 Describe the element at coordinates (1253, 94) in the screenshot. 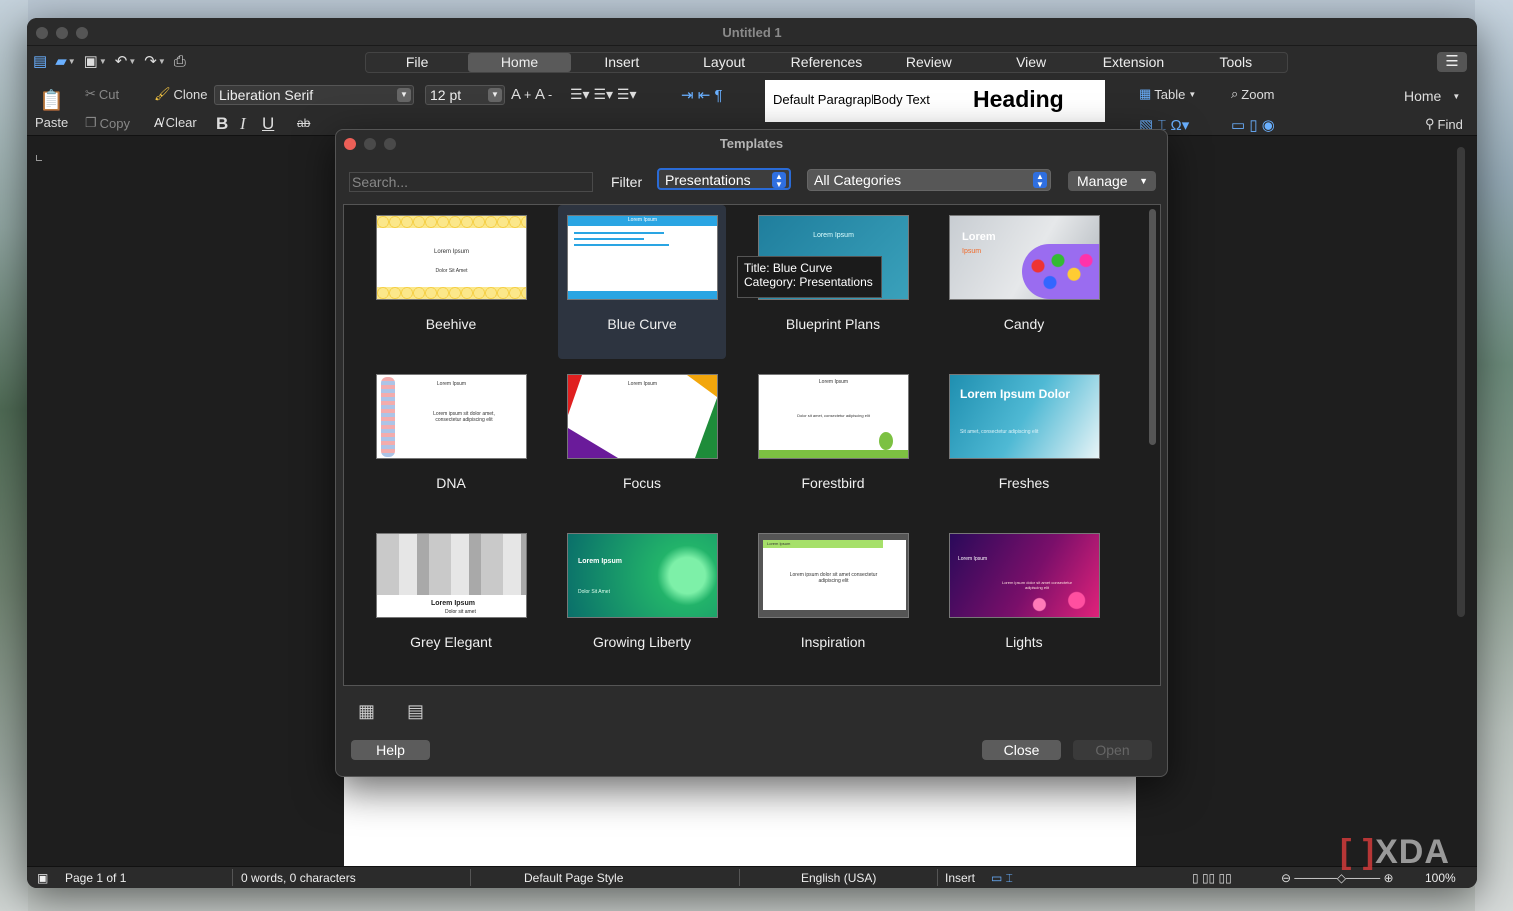

I see `zoom-button: ⌕ Zoom` at that location.